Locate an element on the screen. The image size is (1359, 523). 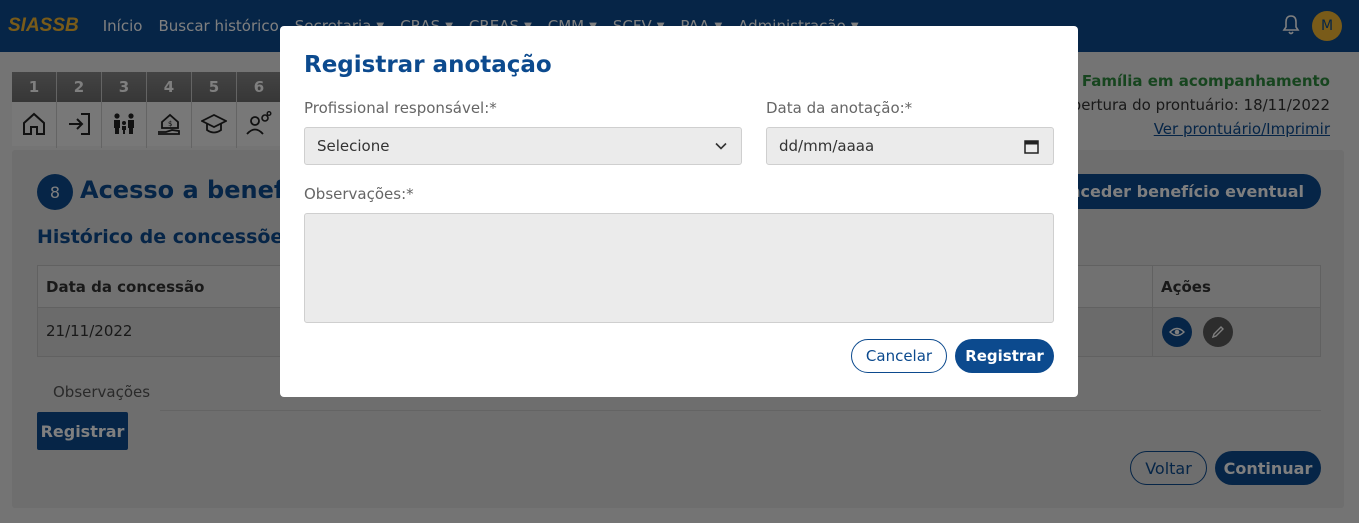
submit-register-button: Registrar is located at coordinates (1004, 356).